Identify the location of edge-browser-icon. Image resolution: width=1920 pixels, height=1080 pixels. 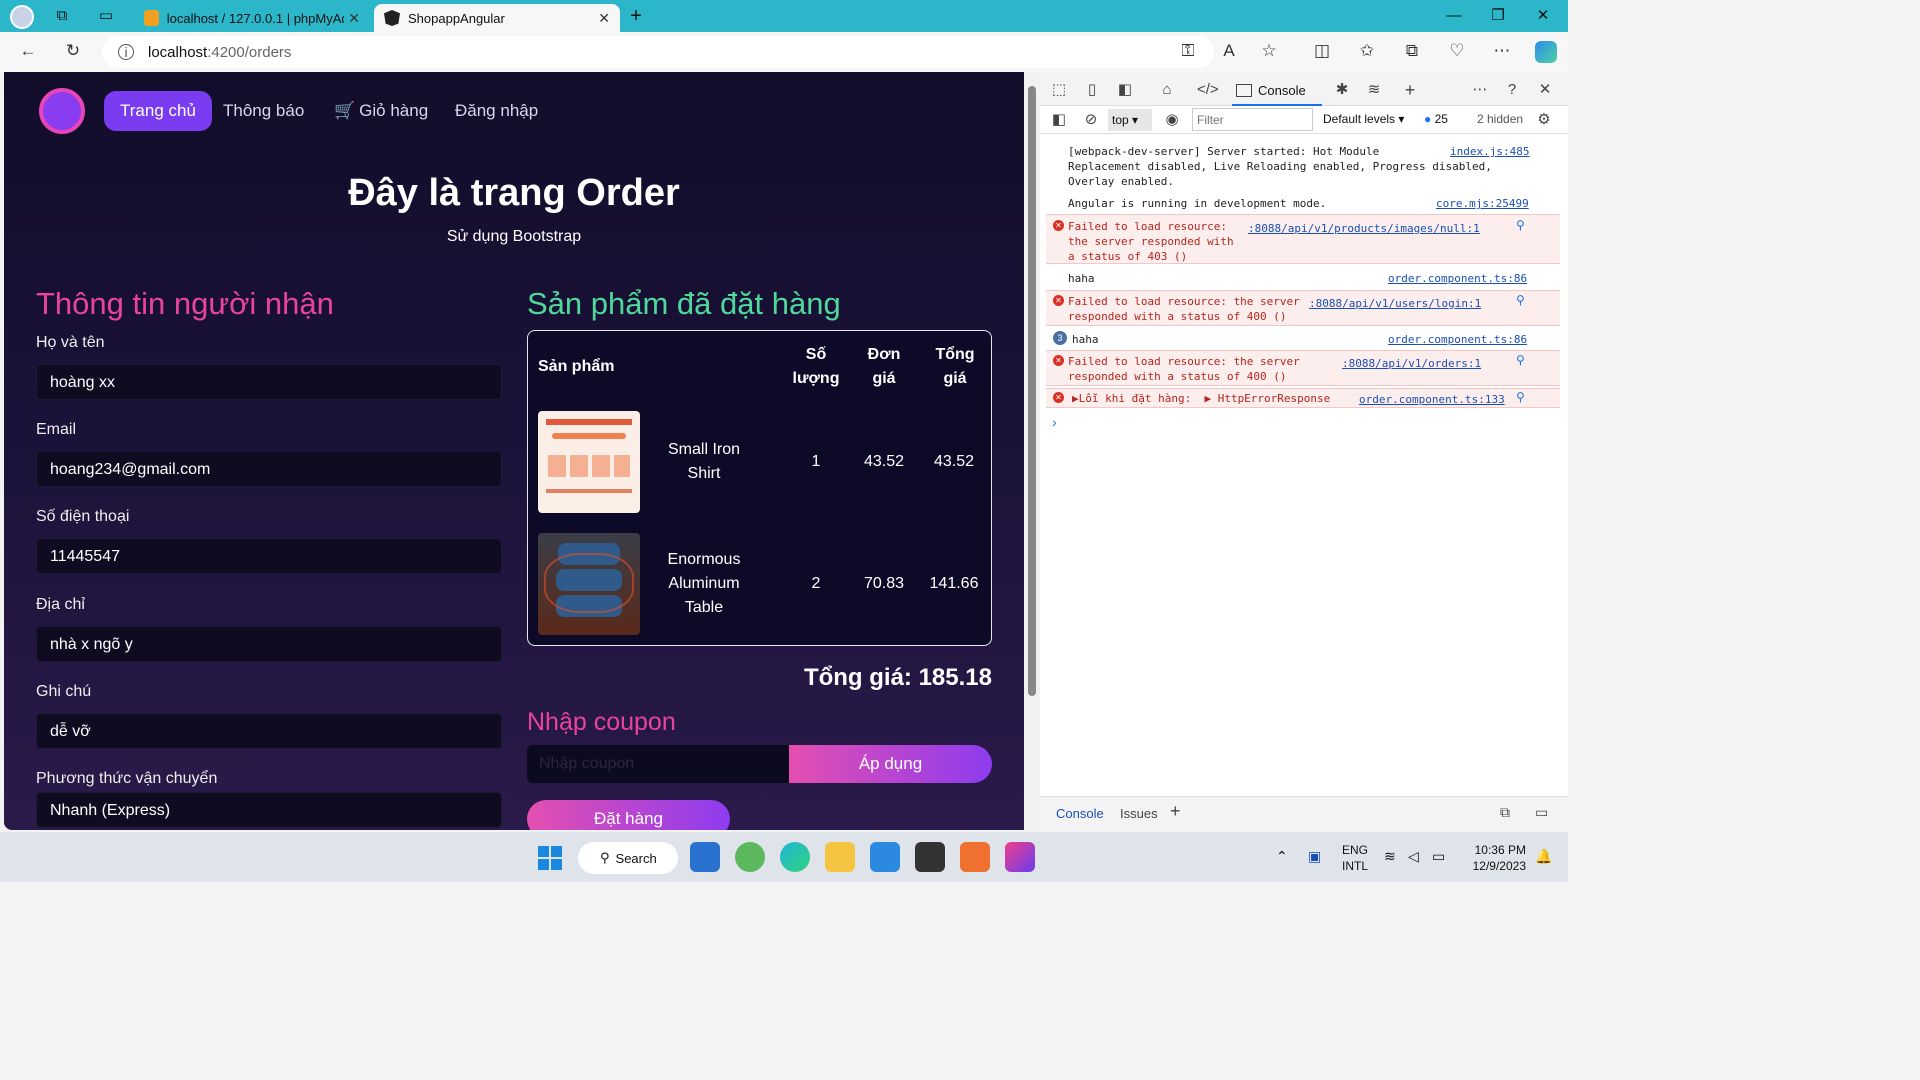
(795, 857).